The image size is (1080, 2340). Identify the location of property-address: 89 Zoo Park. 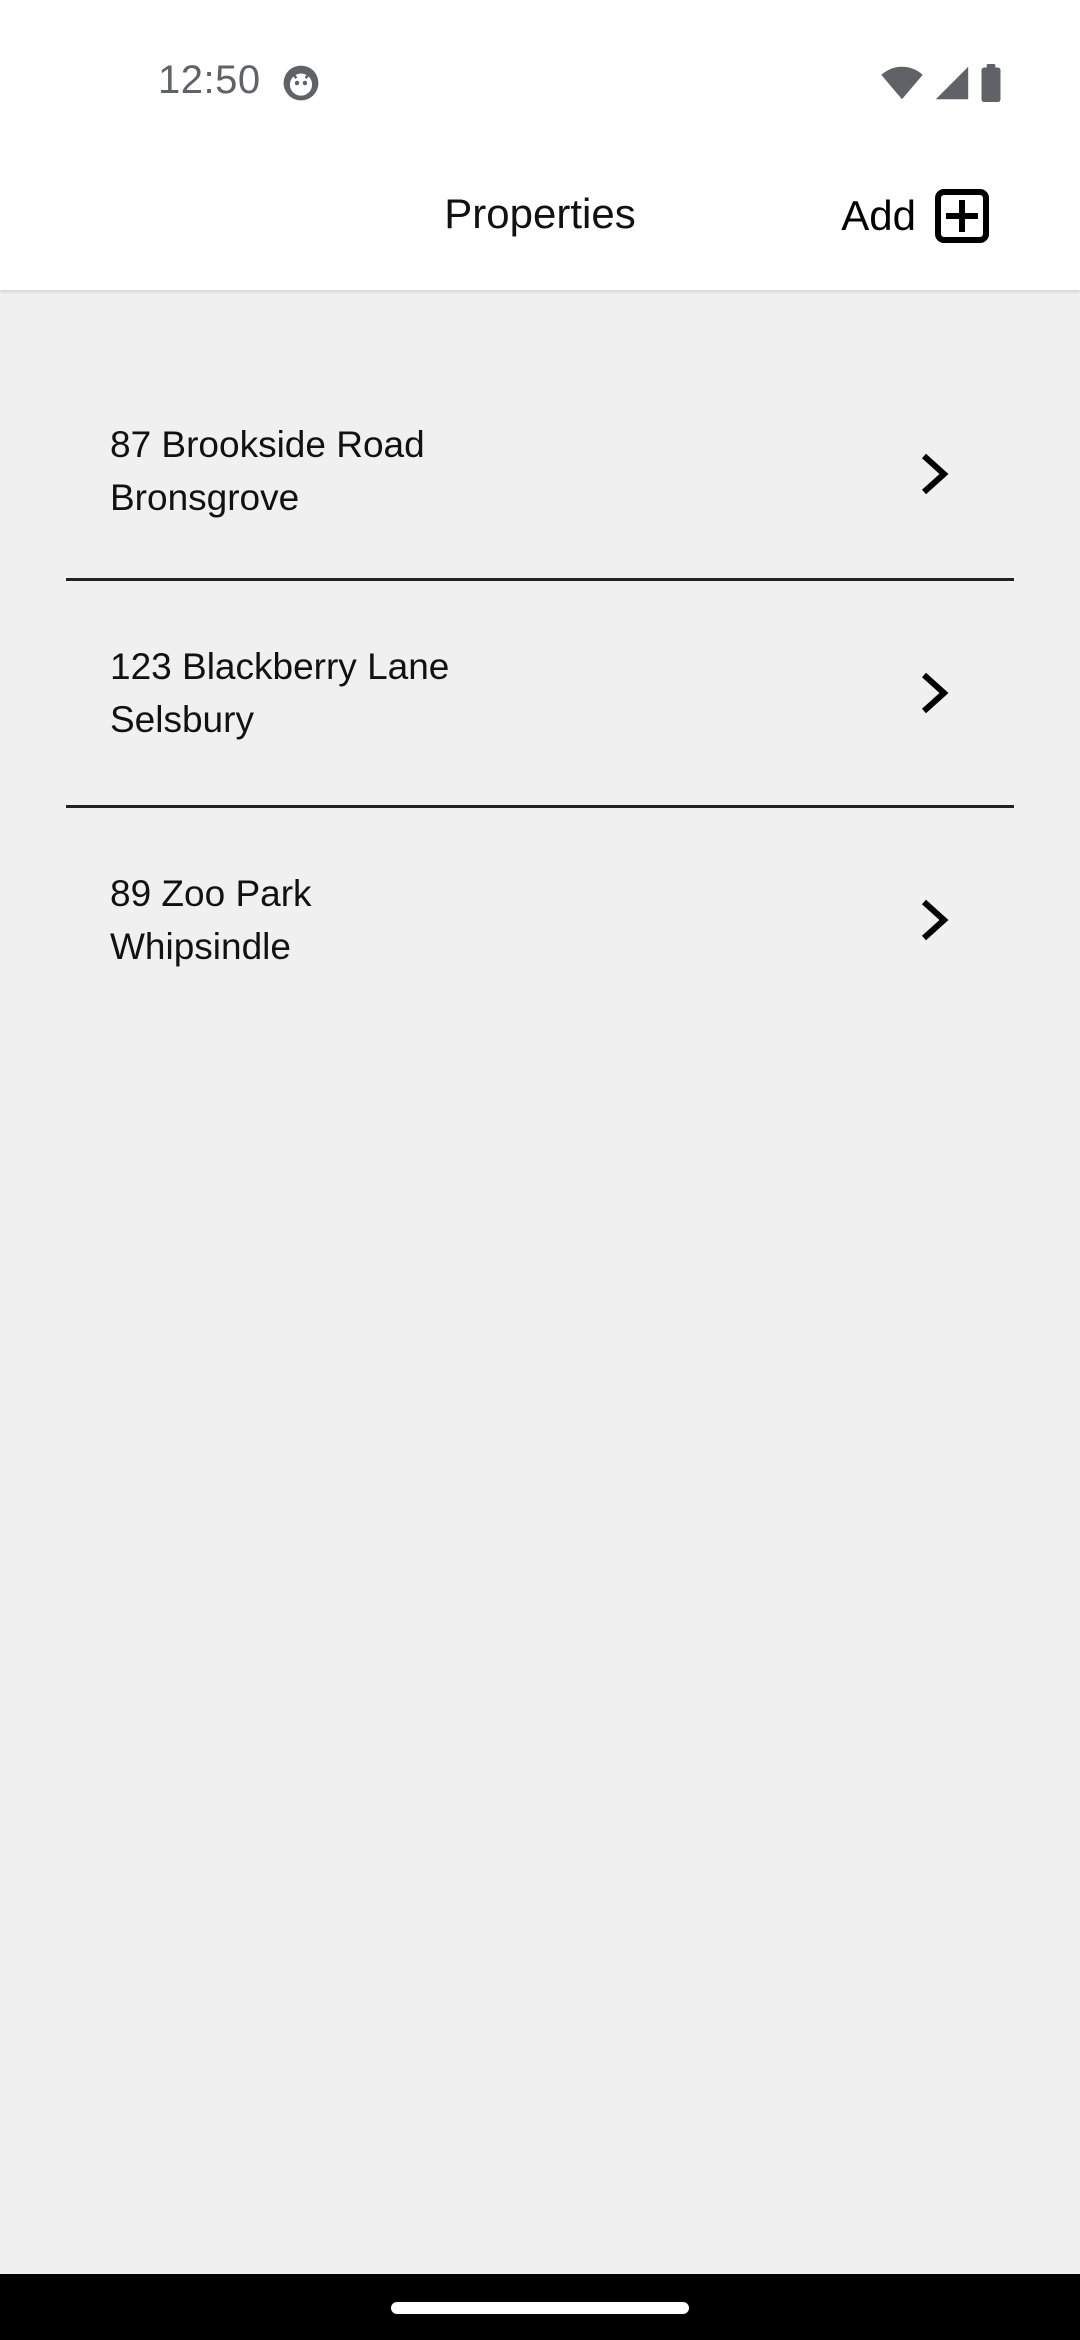
(211, 893).